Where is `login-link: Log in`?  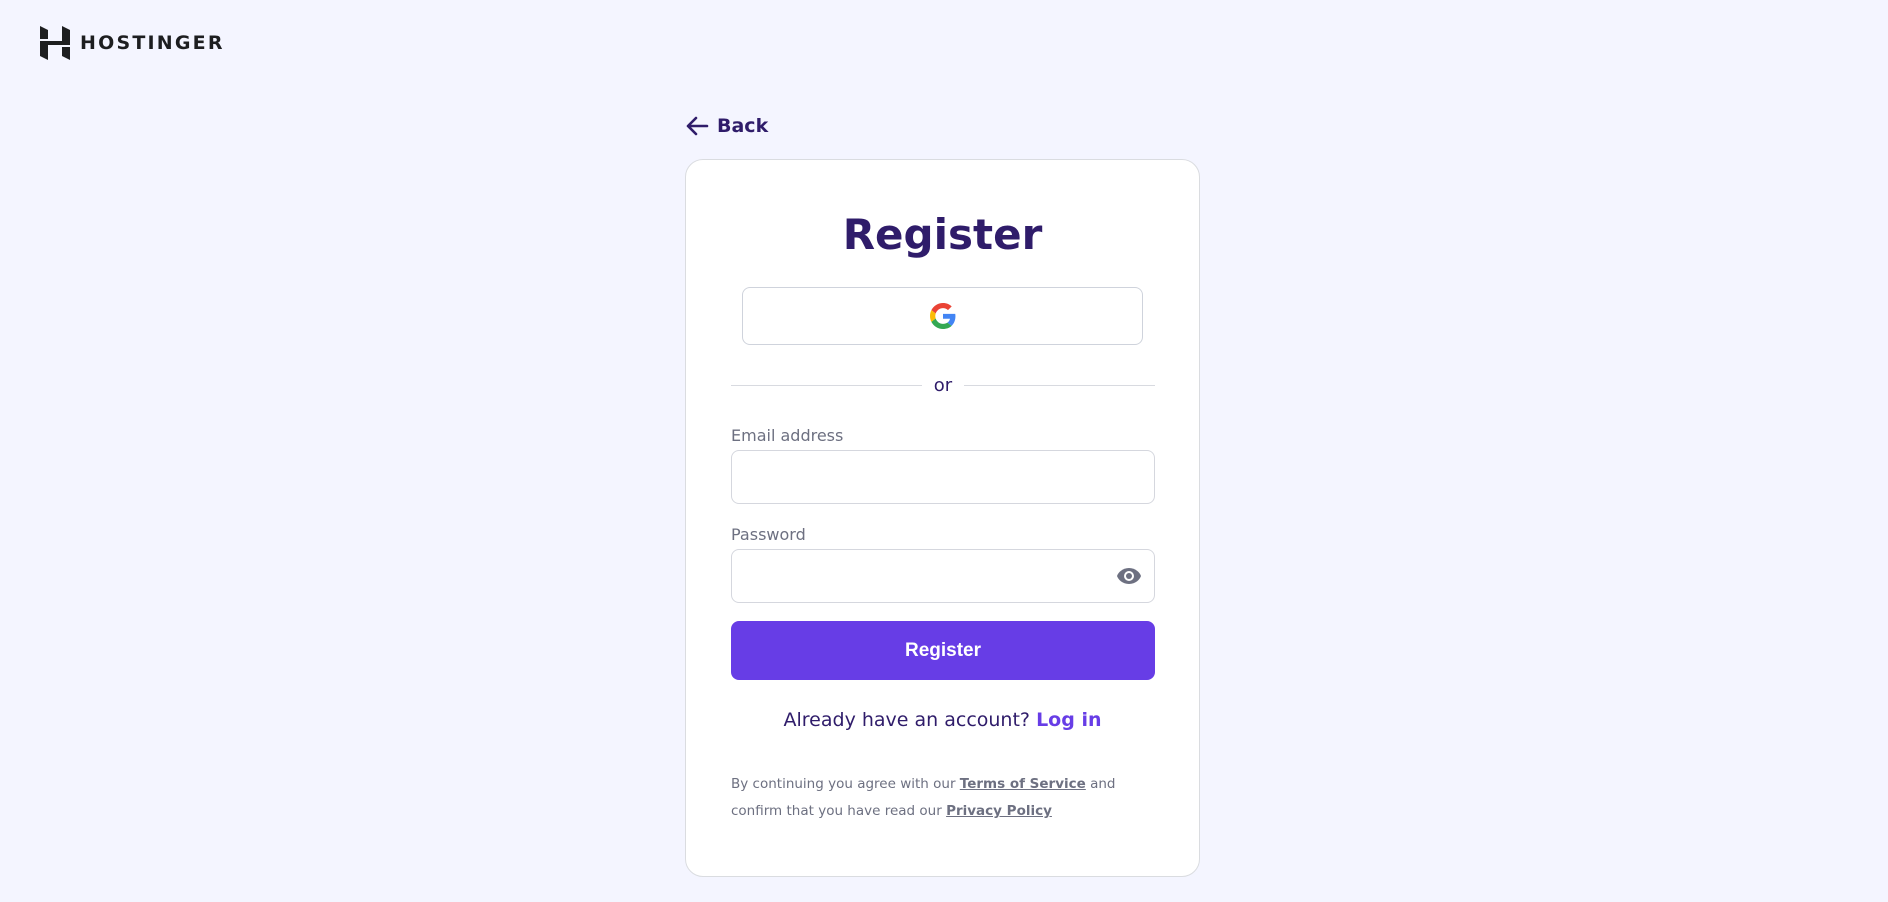
login-link: Log in is located at coordinates (1068, 720).